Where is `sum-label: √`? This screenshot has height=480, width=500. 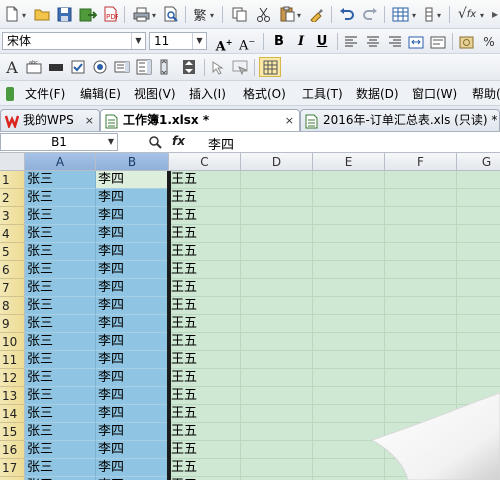
sum-label: √ is located at coordinates (462, 14).